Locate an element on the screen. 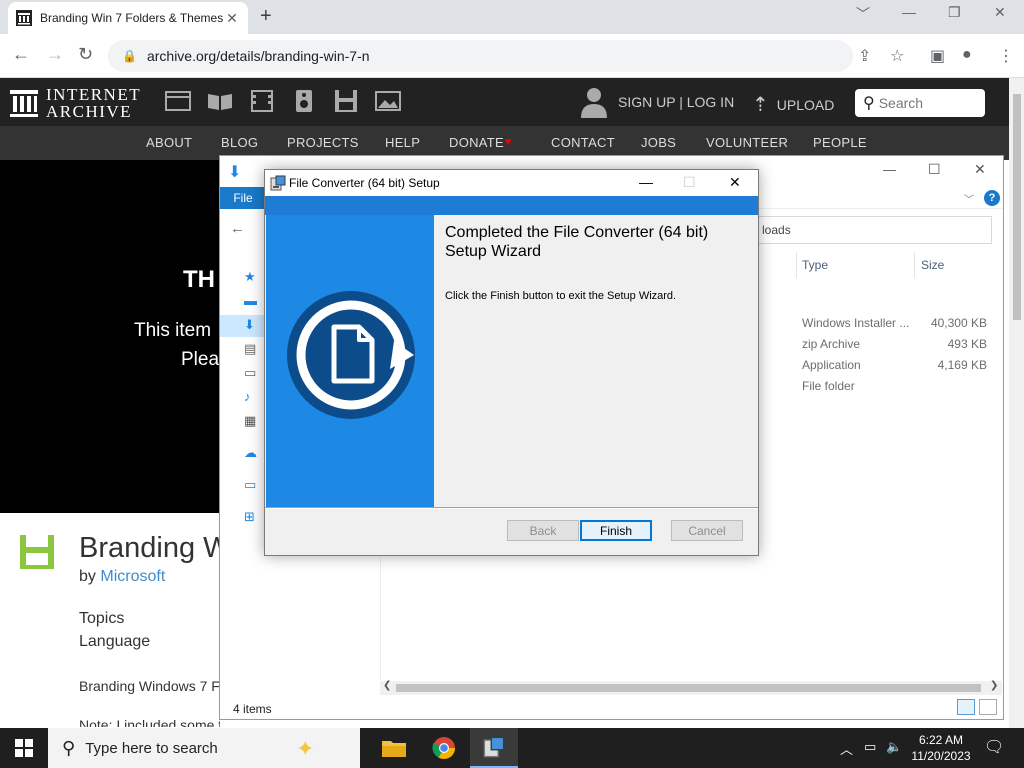 This screenshot has height=768, width=1024. documents-icon: ▤ is located at coordinates (250, 349).